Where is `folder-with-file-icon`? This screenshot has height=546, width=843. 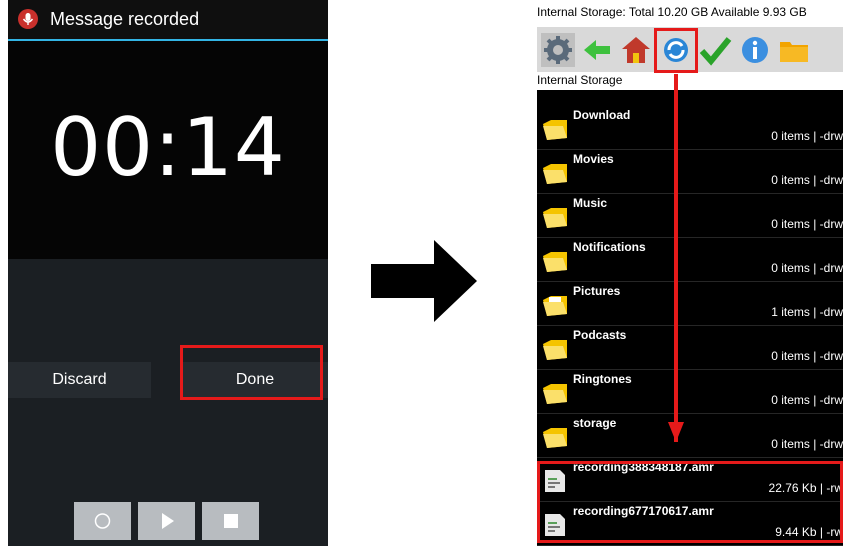 folder-with-file-icon is located at coordinates (555, 306).